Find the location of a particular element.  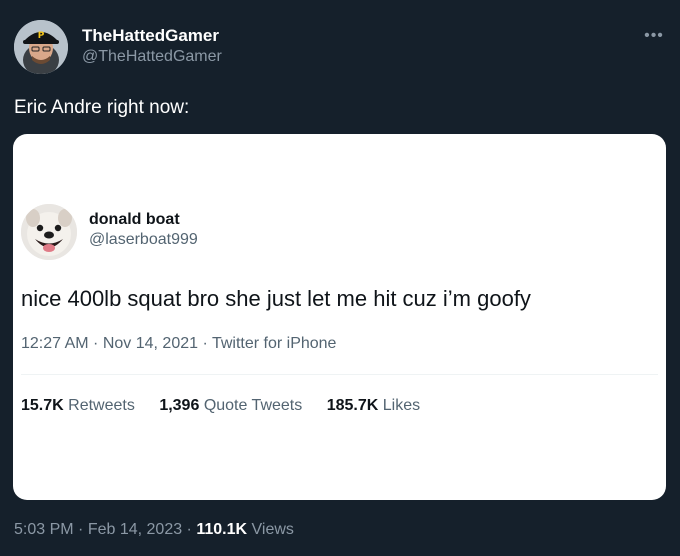

author-avatar: P is located at coordinates (41, 47).